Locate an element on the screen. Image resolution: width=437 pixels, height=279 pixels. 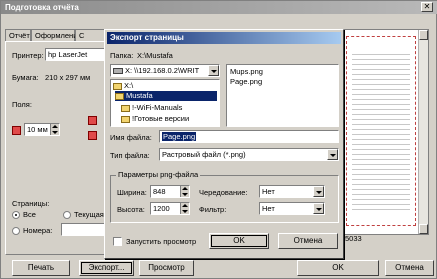
interlace-value: Нет is located at coordinates (268, 191).